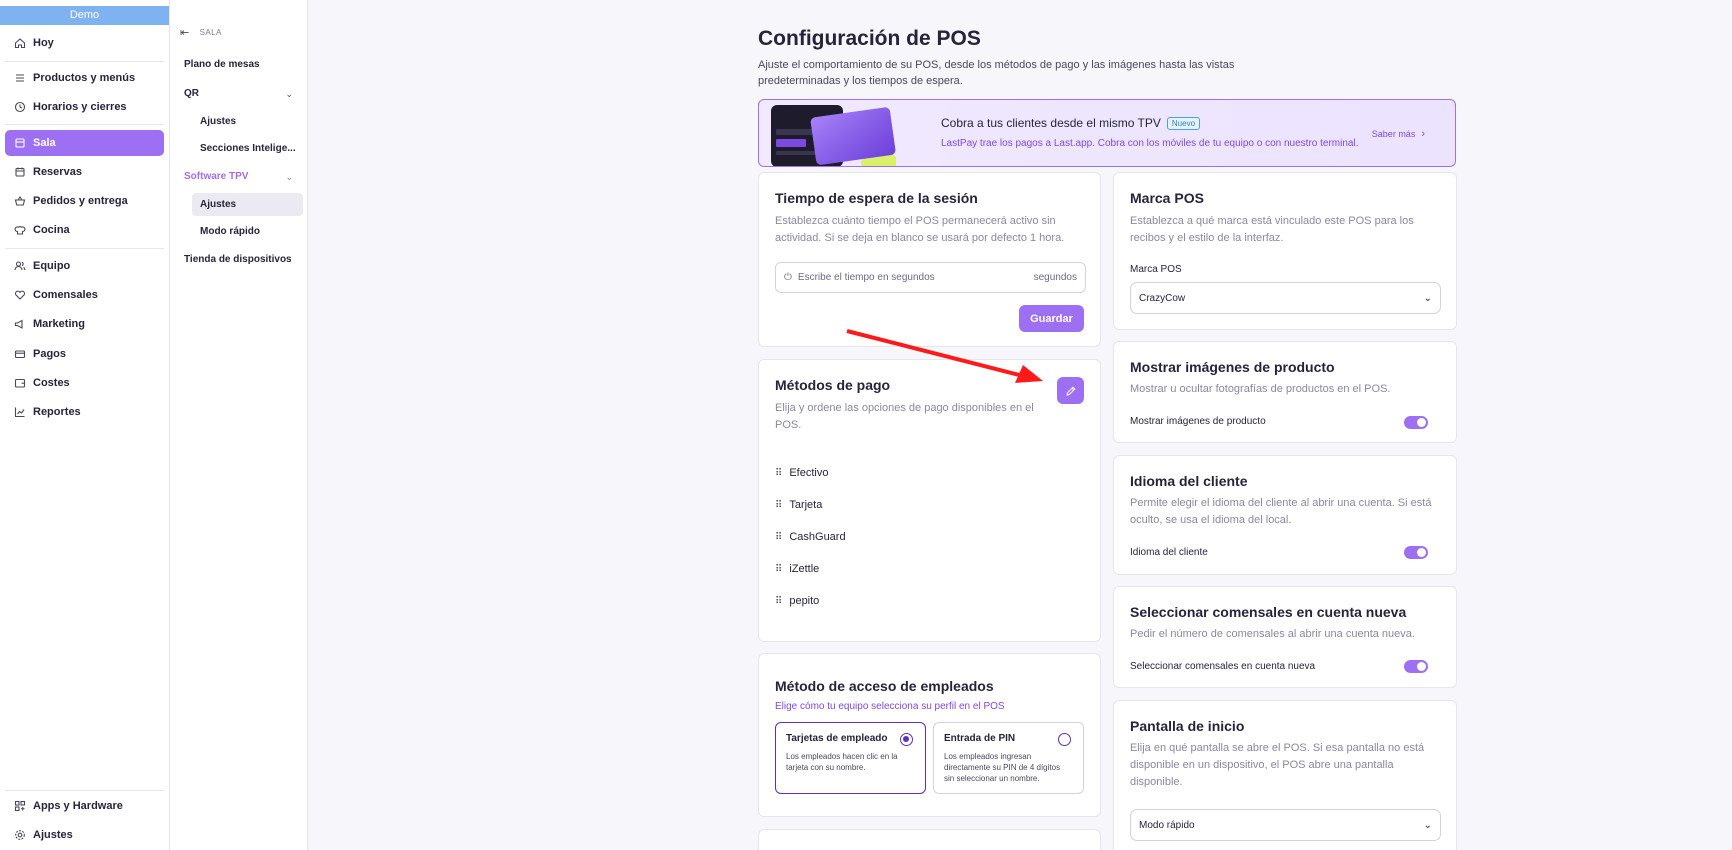  What do you see at coordinates (51, 383) in the screenshot?
I see `sidebar-item-label: Costes` at bounding box center [51, 383].